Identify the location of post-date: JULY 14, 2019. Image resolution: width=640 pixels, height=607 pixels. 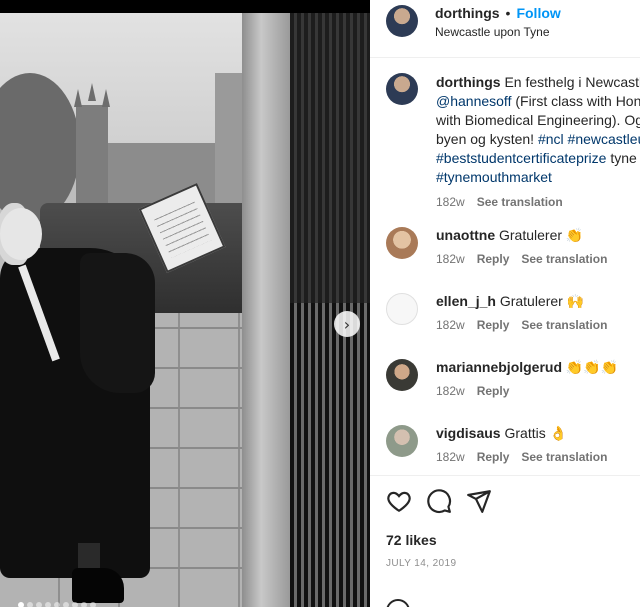
(421, 563).